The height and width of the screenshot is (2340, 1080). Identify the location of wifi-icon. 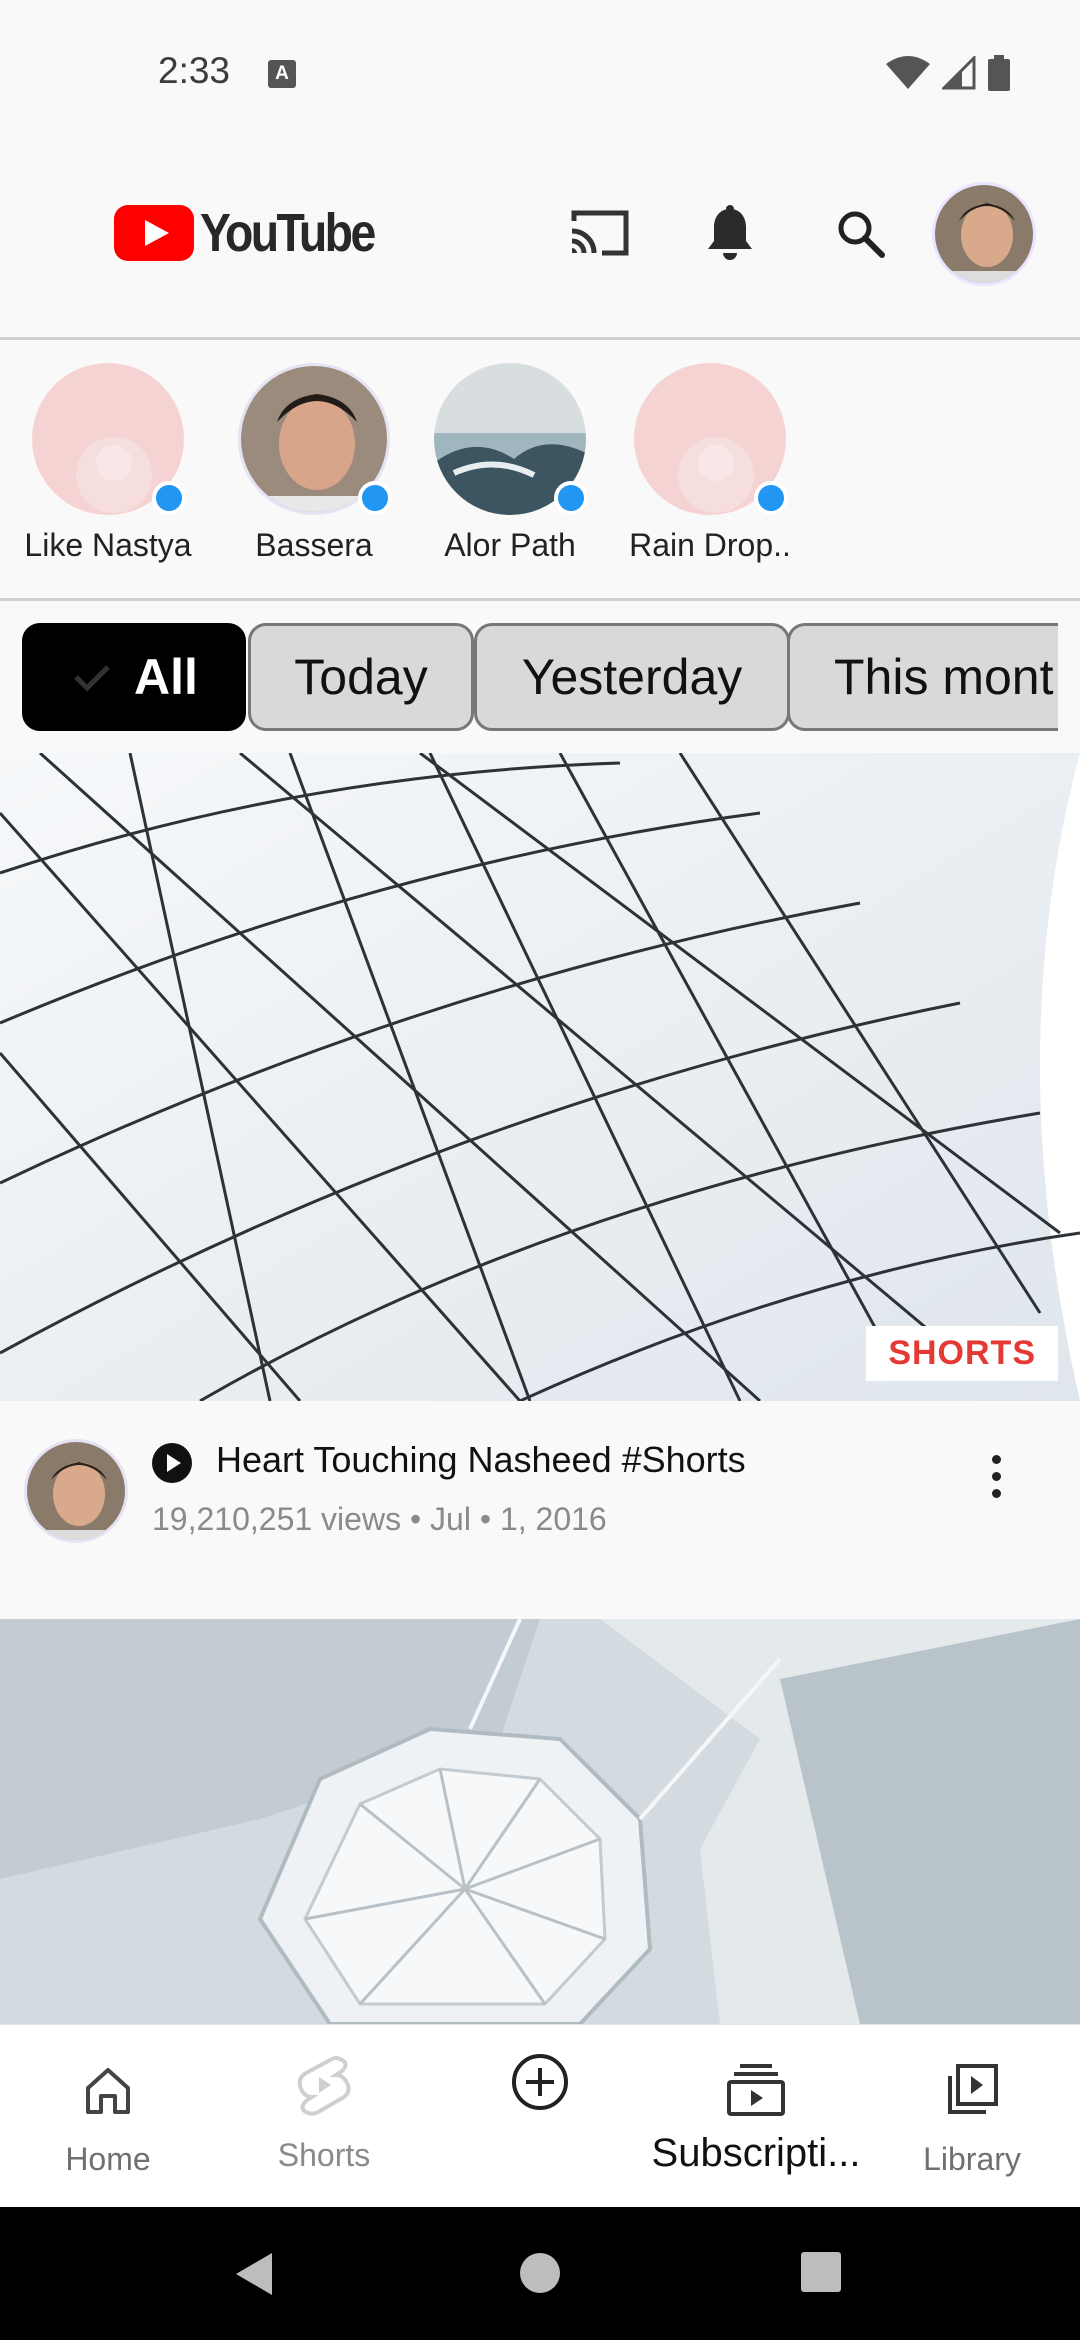
(908, 72).